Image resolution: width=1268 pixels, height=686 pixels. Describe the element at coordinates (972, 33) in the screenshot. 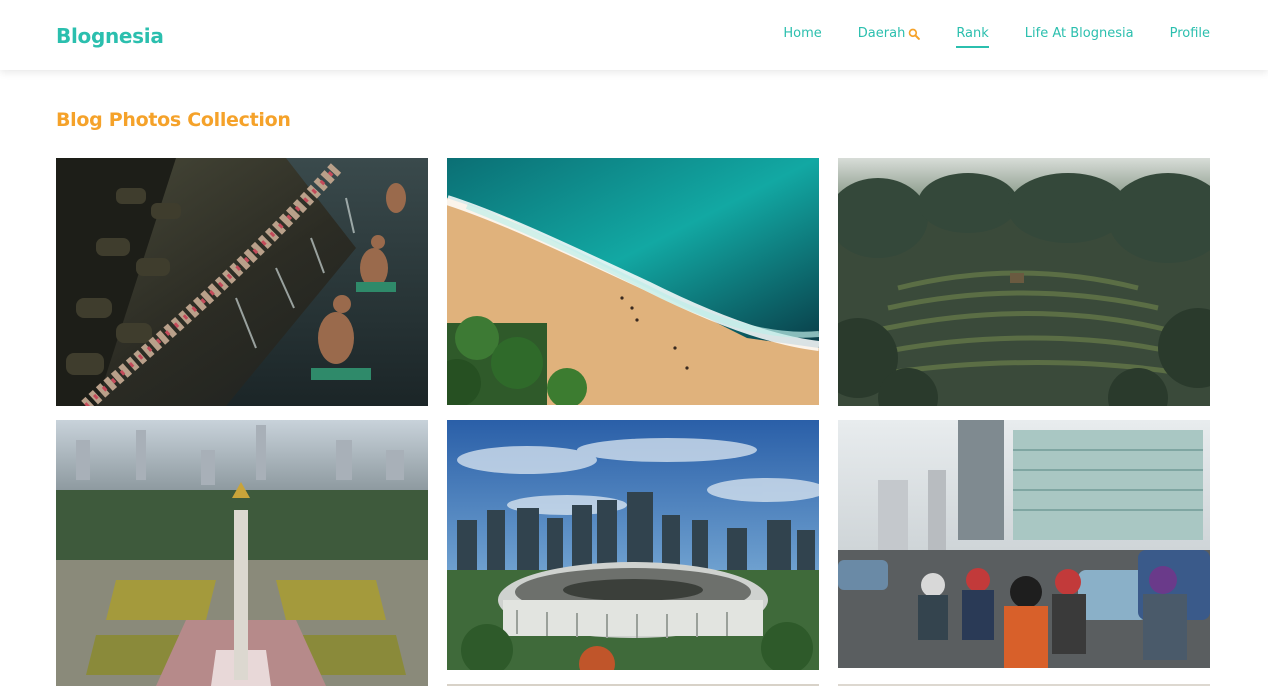

I see `nav-rank-label: Rank` at that location.